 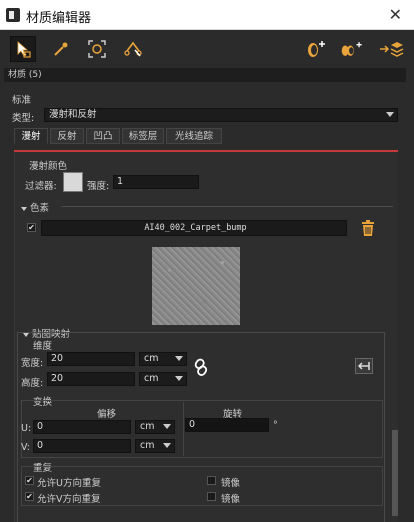 What do you see at coordinates (196, 286) in the screenshot?
I see `texture-preview-image` at bounding box center [196, 286].